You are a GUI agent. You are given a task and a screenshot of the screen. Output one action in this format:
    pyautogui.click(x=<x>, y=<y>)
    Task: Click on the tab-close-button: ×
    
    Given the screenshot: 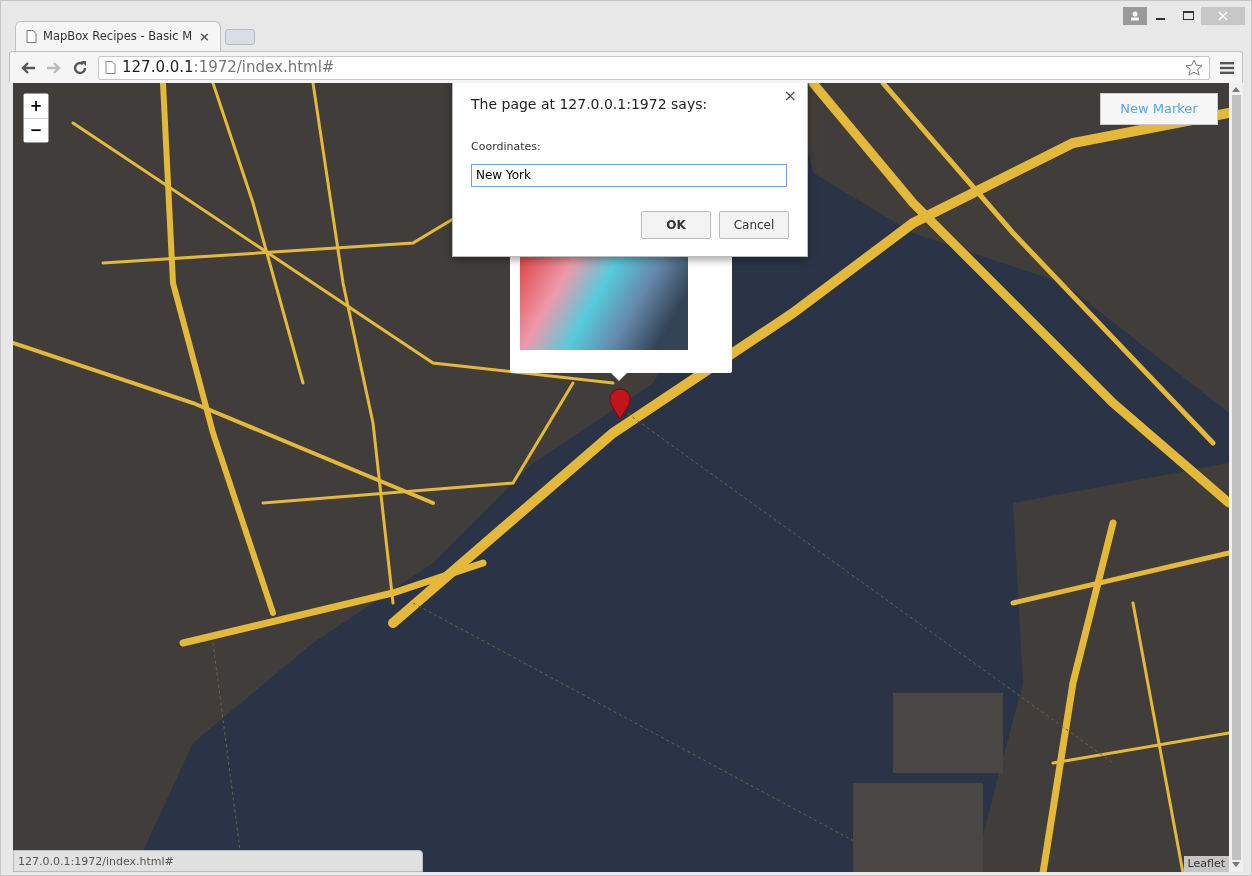 What is the action you would take?
    pyautogui.click(x=204, y=36)
    